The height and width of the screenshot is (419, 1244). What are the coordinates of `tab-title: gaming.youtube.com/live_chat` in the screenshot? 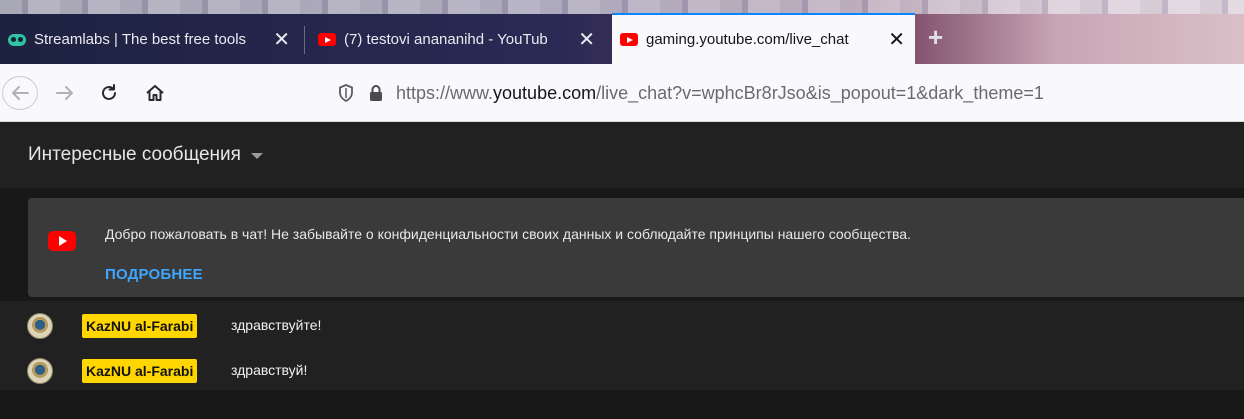 It's located at (747, 39).